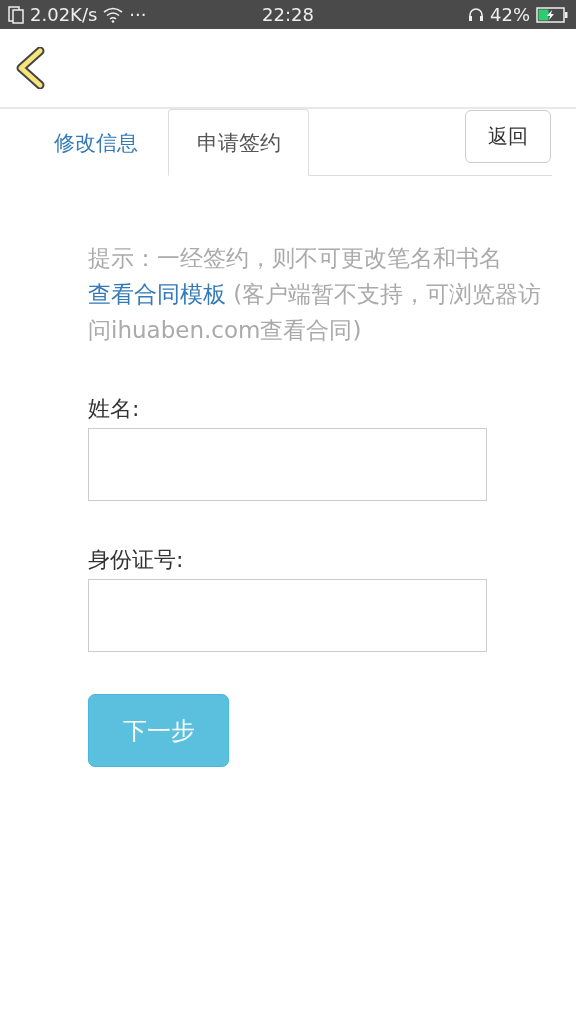 This screenshot has height=1024, width=576. I want to click on sim-card-icon, so click(16, 14).